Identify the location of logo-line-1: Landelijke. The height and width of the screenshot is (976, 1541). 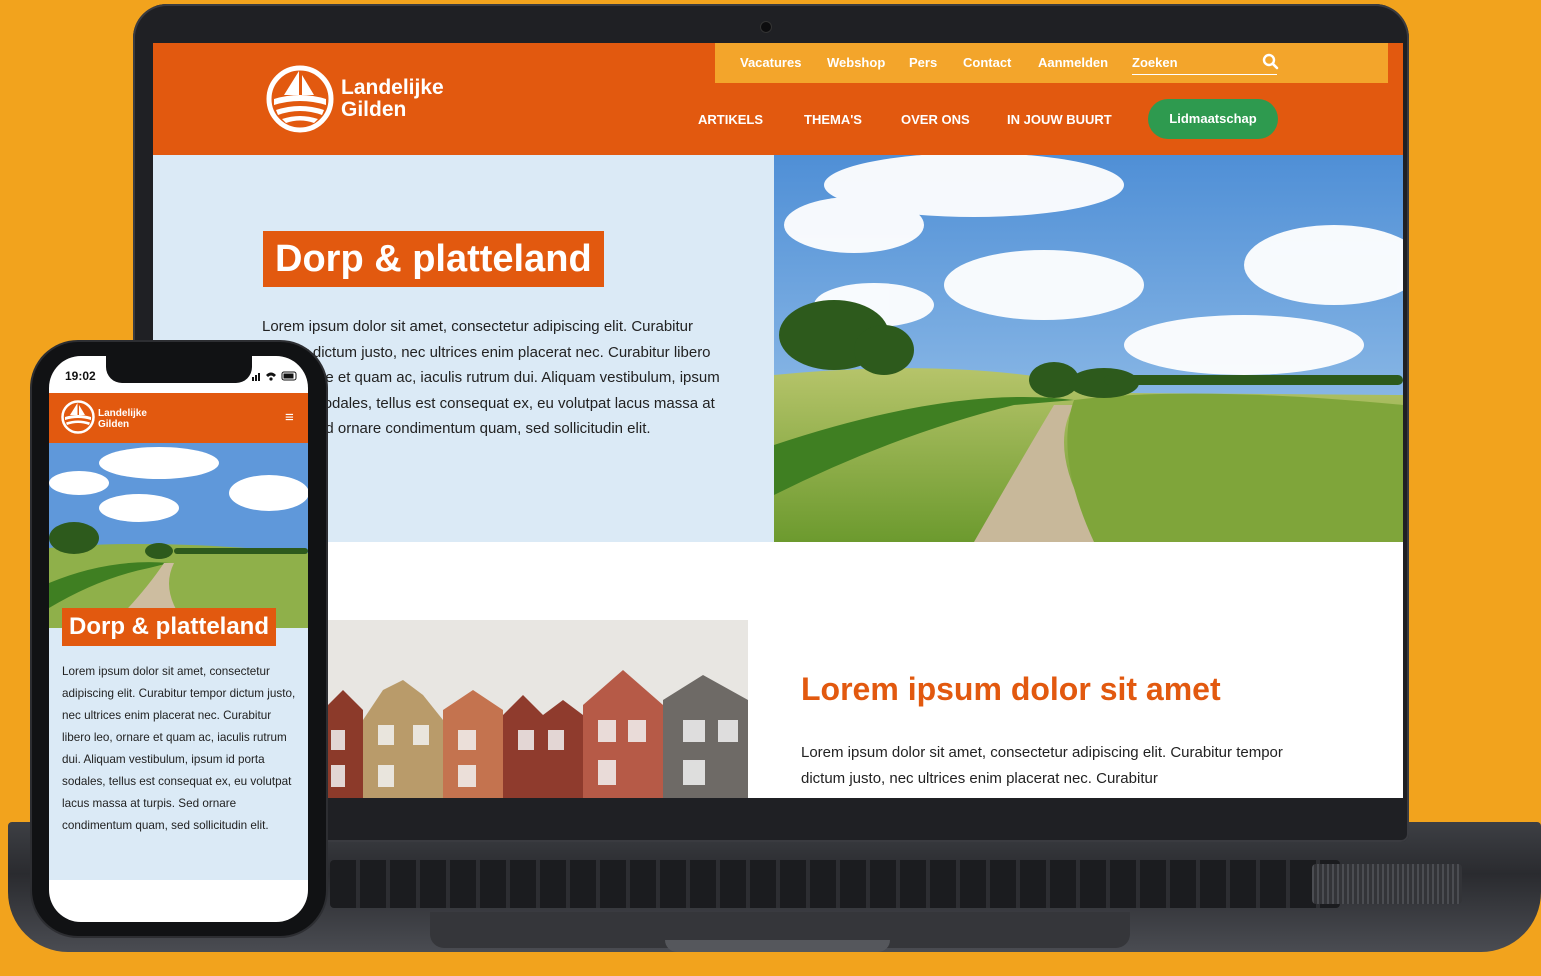
(392, 87).